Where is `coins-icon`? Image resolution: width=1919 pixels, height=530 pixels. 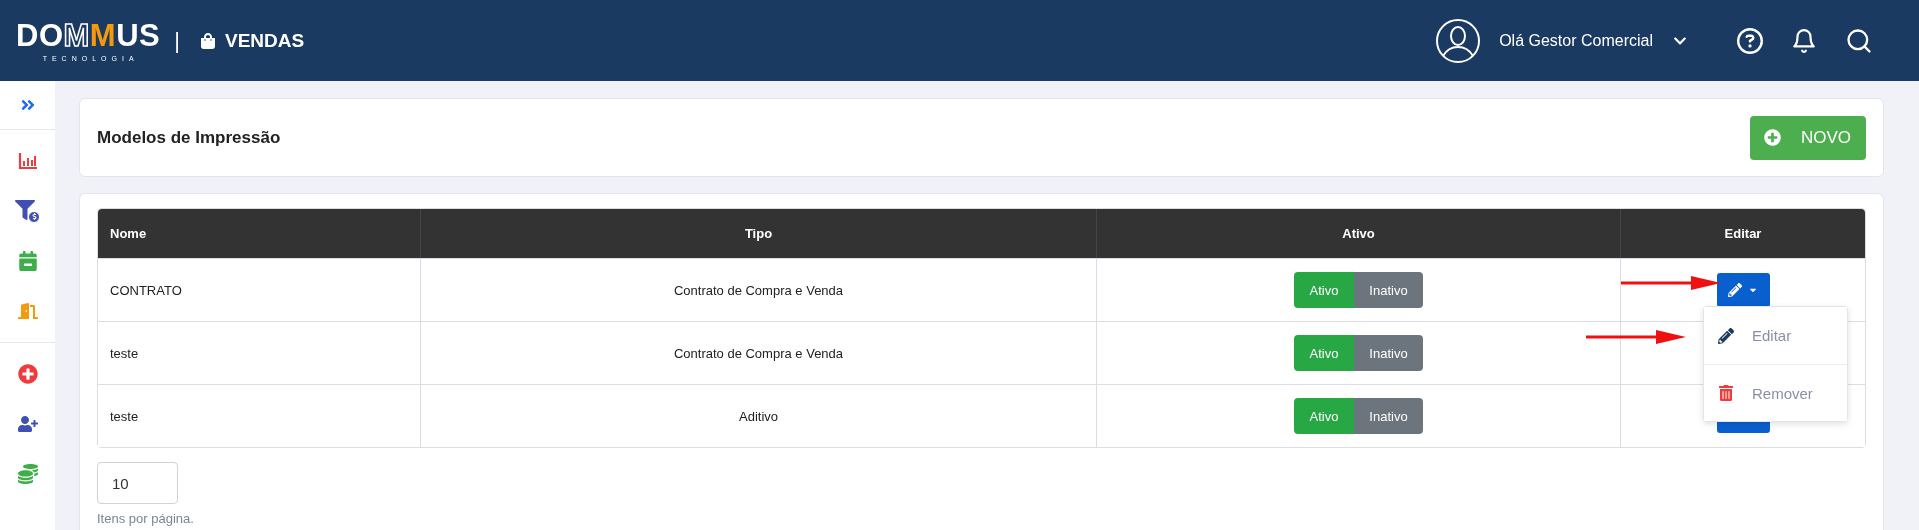 coins-icon is located at coordinates (27, 474).